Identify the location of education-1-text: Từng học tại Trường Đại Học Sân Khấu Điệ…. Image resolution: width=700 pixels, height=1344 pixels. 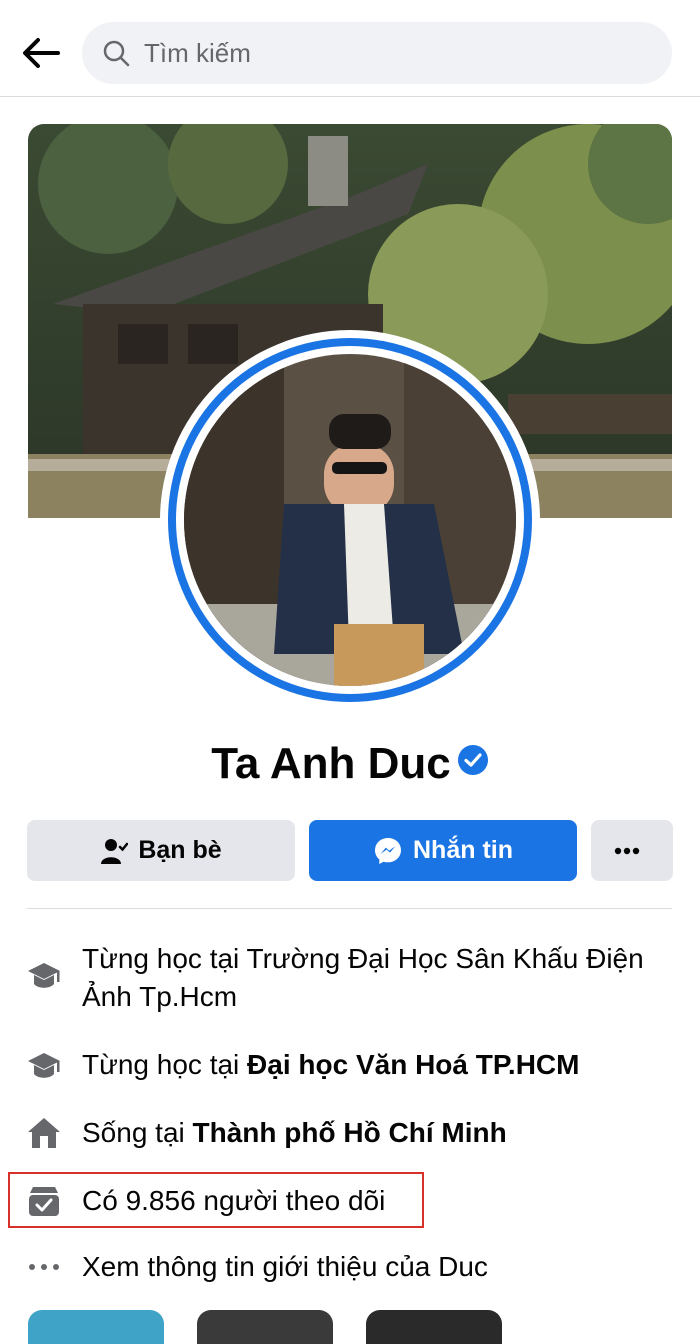
(363, 977).